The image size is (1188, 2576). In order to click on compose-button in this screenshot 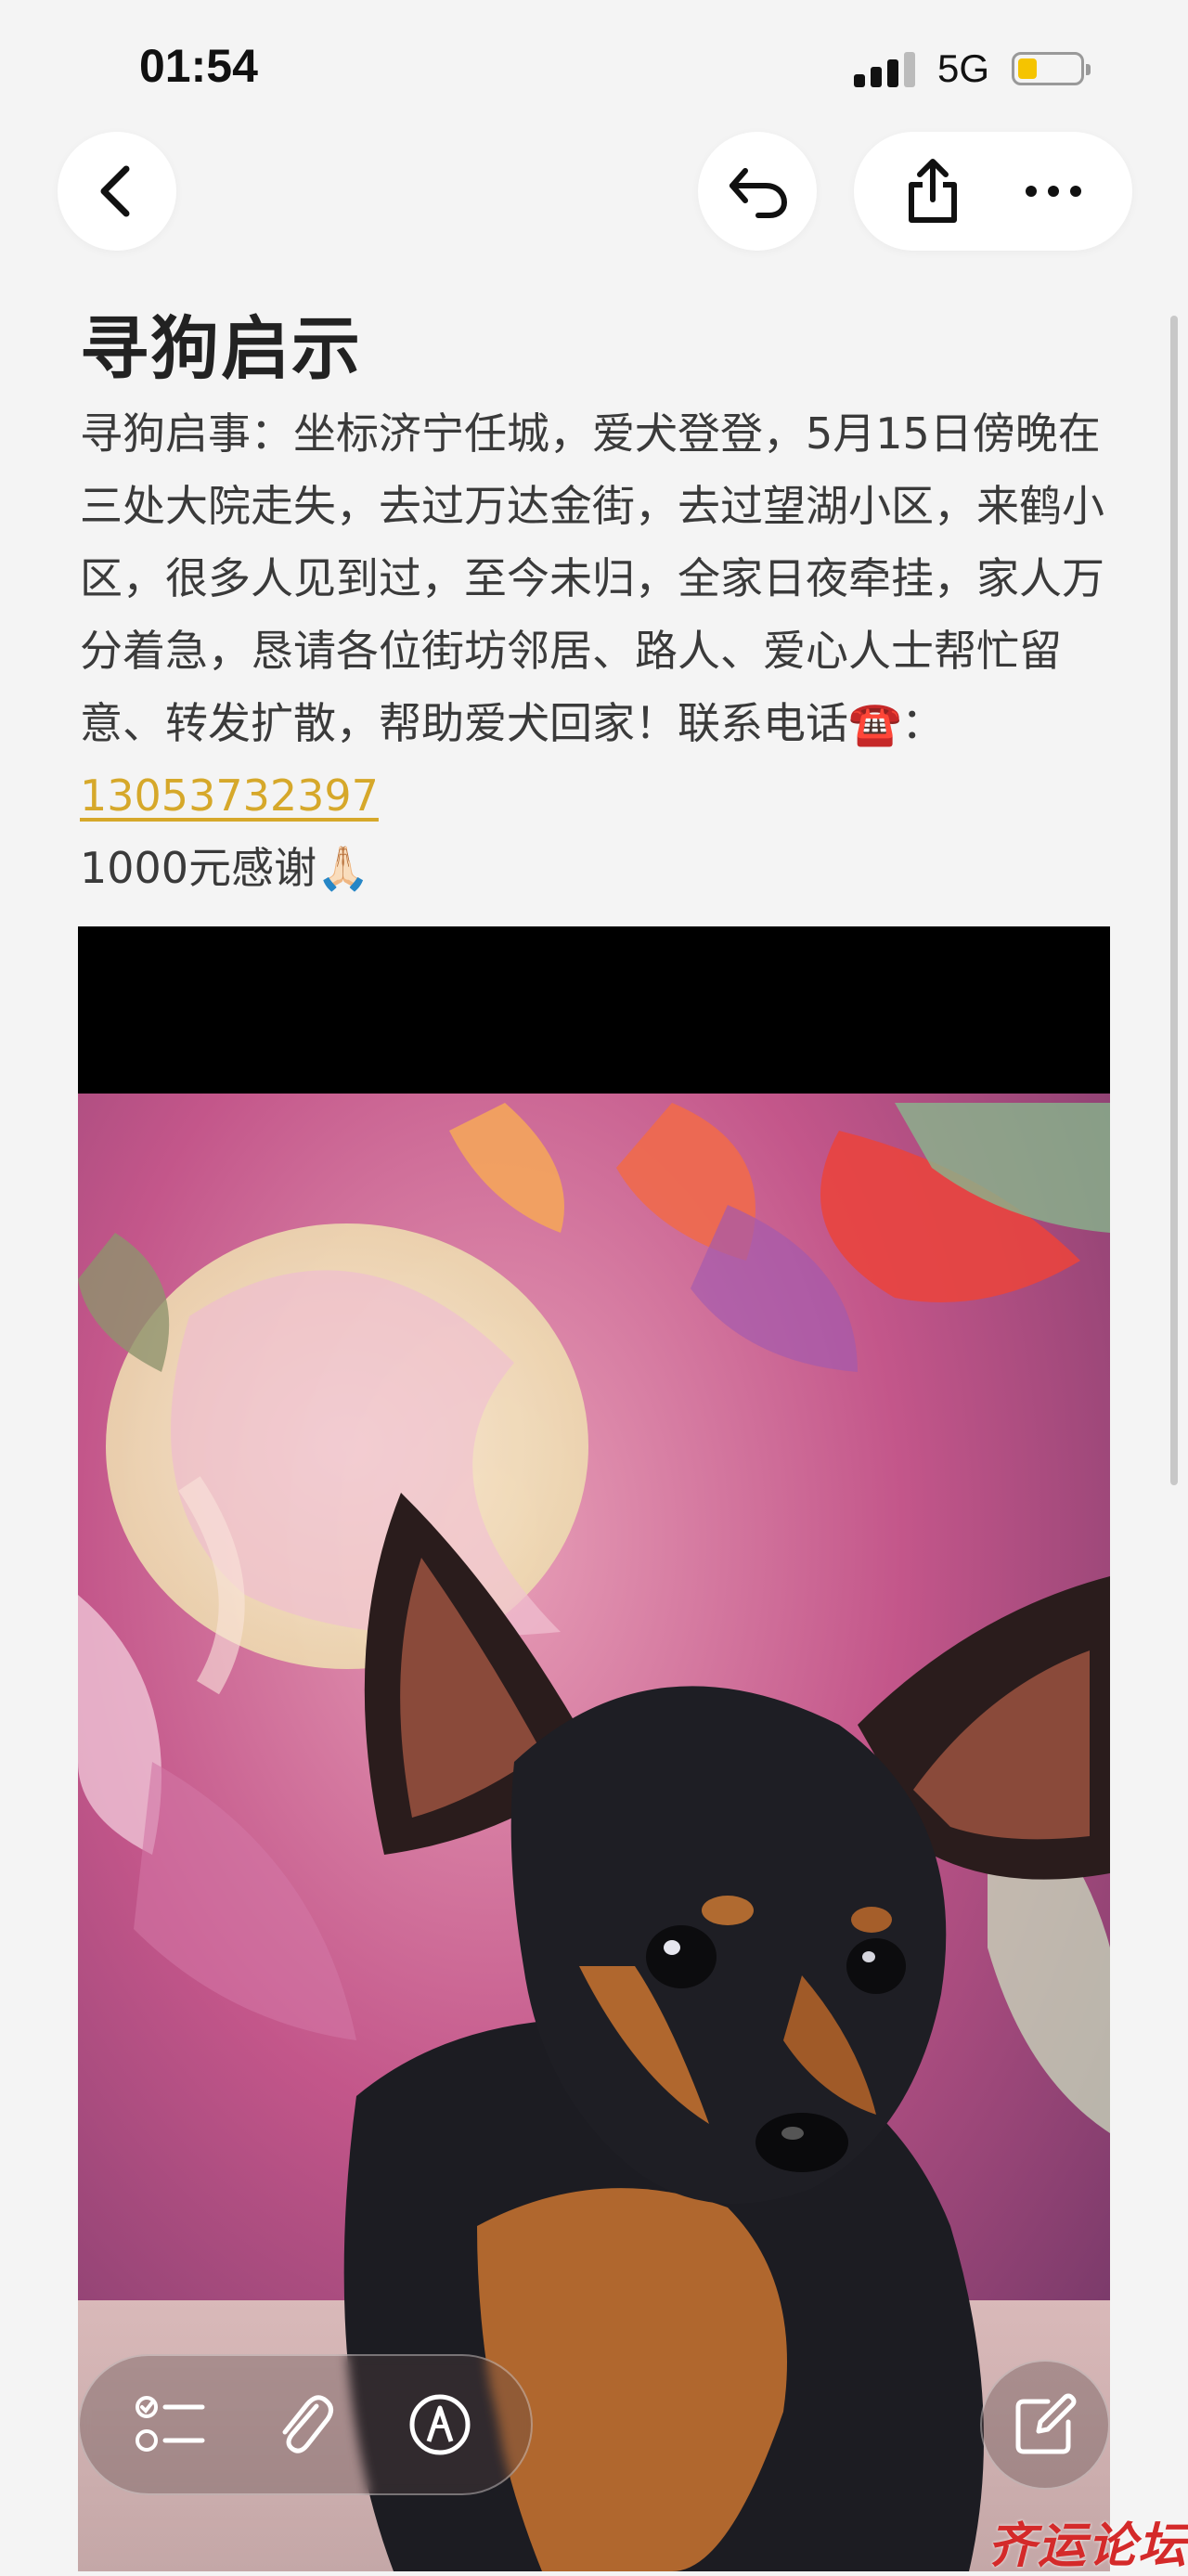, I will do `click(1045, 2425)`.